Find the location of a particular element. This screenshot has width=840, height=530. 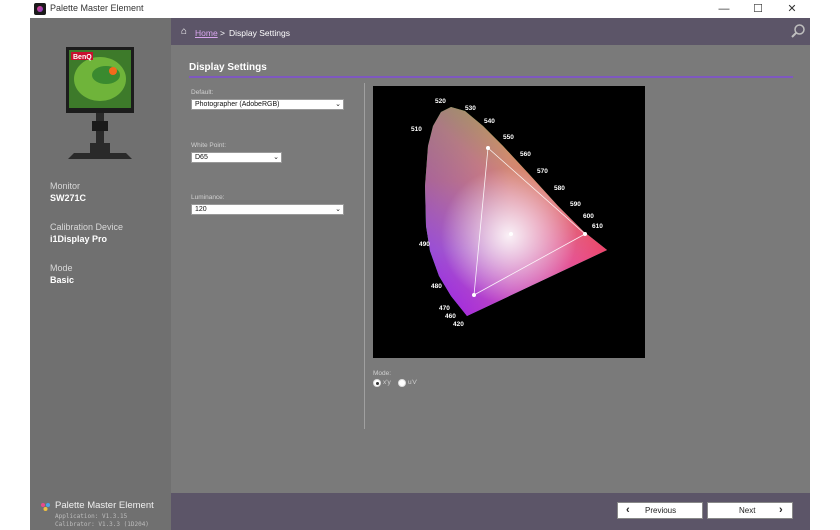

previous-button: ‹ Previous is located at coordinates (660, 510).